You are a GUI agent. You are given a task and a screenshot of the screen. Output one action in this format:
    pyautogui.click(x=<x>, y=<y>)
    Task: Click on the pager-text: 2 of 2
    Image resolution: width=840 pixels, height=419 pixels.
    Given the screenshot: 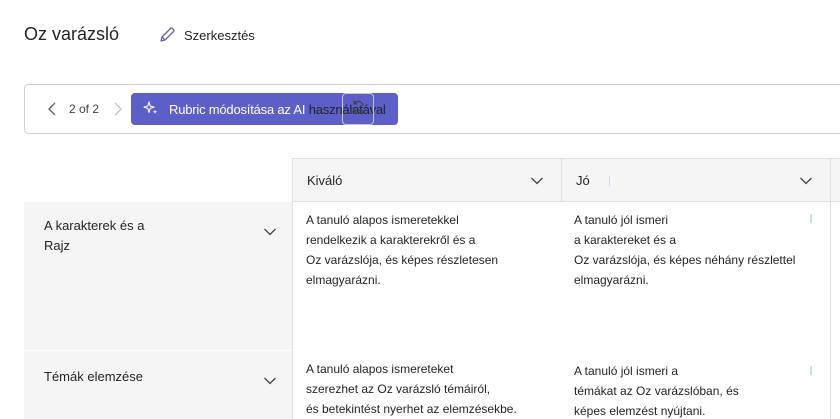 What is the action you would take?
    pyautogui.click(x=84, y=109)
    